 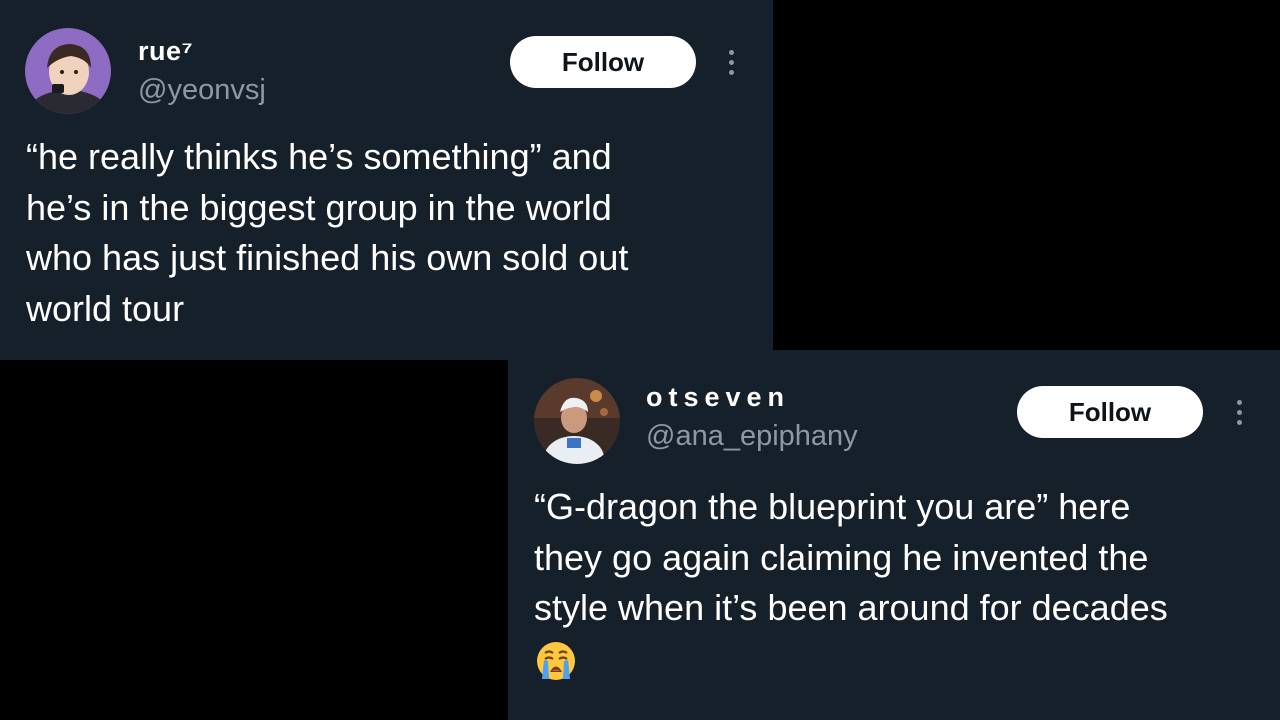 What do you see at coordinates (319, 156) in the screenshot?
I see `tweet-text-line: “he really thinks he’s something” and` at bounding box center [319, 156].